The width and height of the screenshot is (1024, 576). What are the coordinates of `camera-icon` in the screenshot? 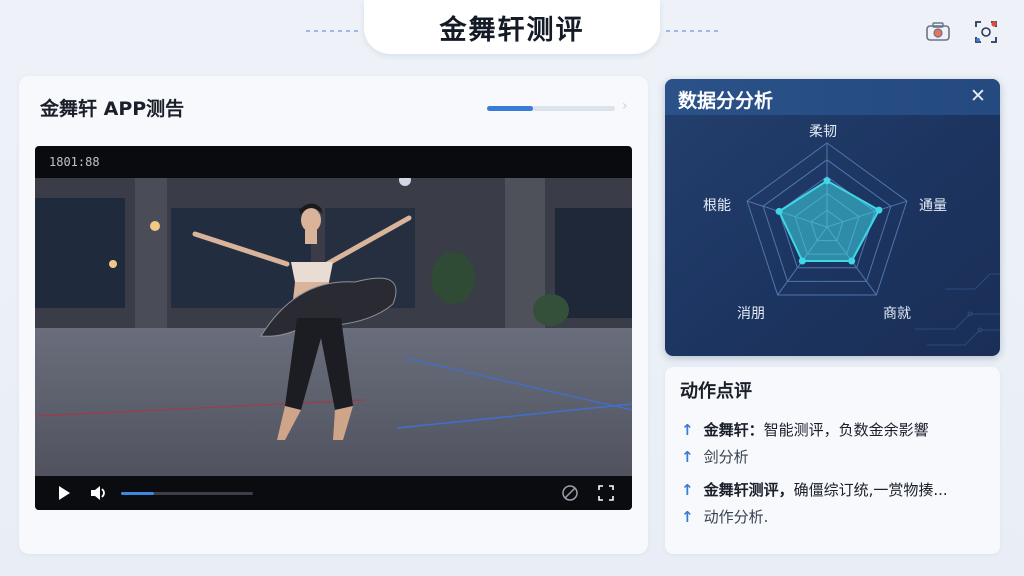 It's located at (938, 32).